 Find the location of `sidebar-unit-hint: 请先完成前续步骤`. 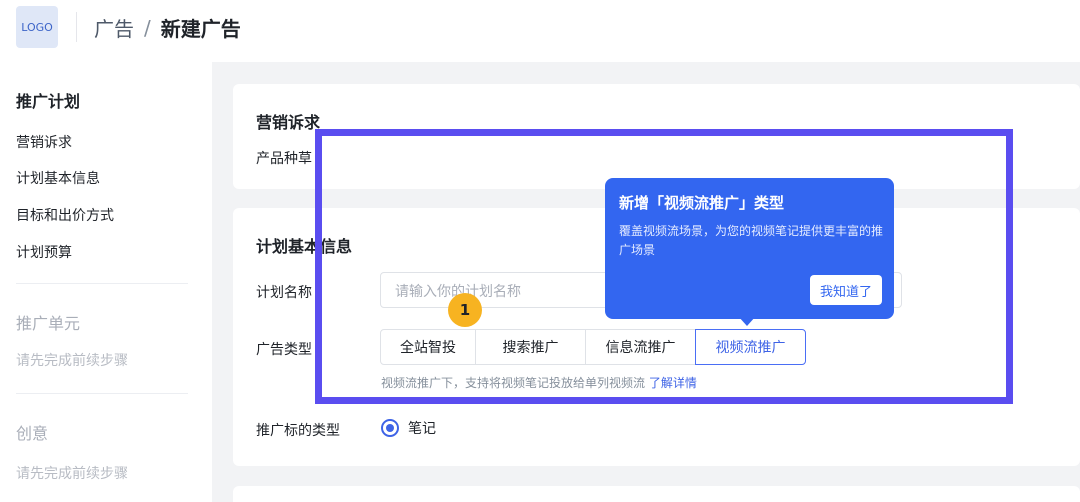

sidebar-unit-hint: 请先完成前续步骤 is located at coordinates (72, 361).